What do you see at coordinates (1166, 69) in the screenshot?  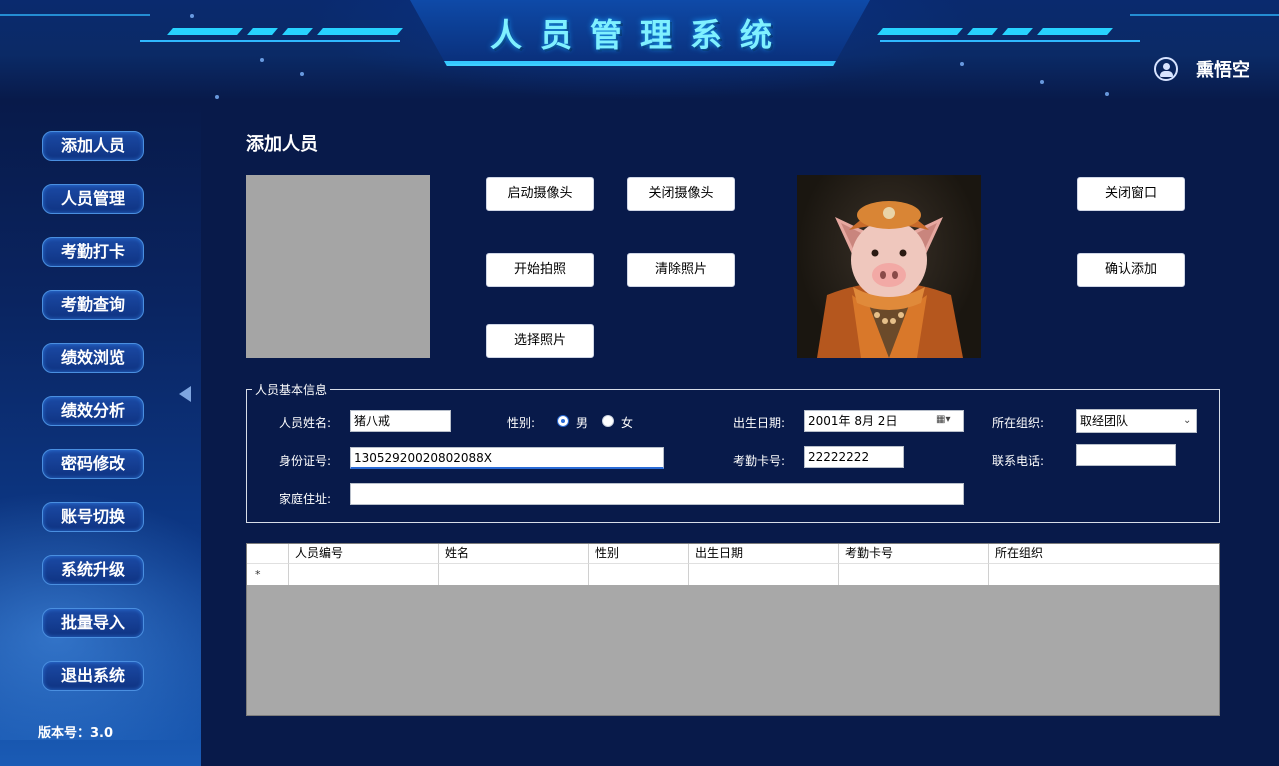 I see `user-avatar-icon` at bounding box center [1166, 69].